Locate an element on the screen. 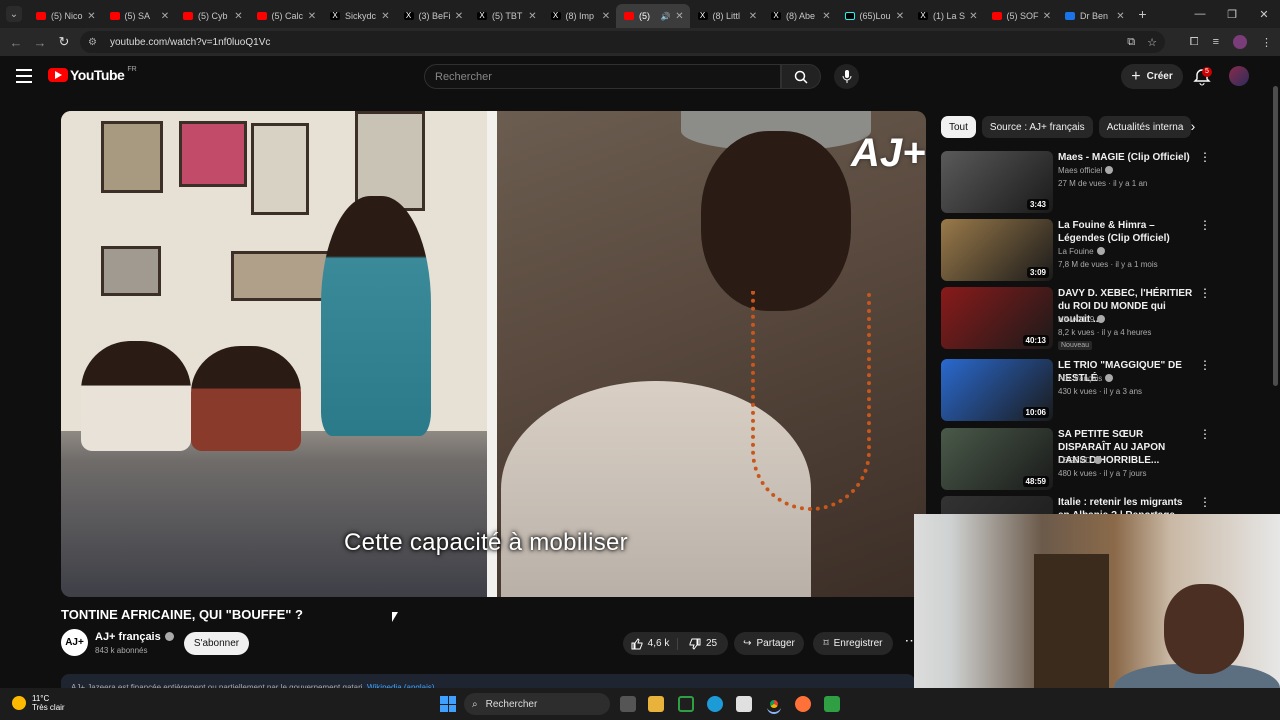 The height and width of the screenshot is (720, 1280). channel-avatar: AJ+ is located at coordinates (74, 642).